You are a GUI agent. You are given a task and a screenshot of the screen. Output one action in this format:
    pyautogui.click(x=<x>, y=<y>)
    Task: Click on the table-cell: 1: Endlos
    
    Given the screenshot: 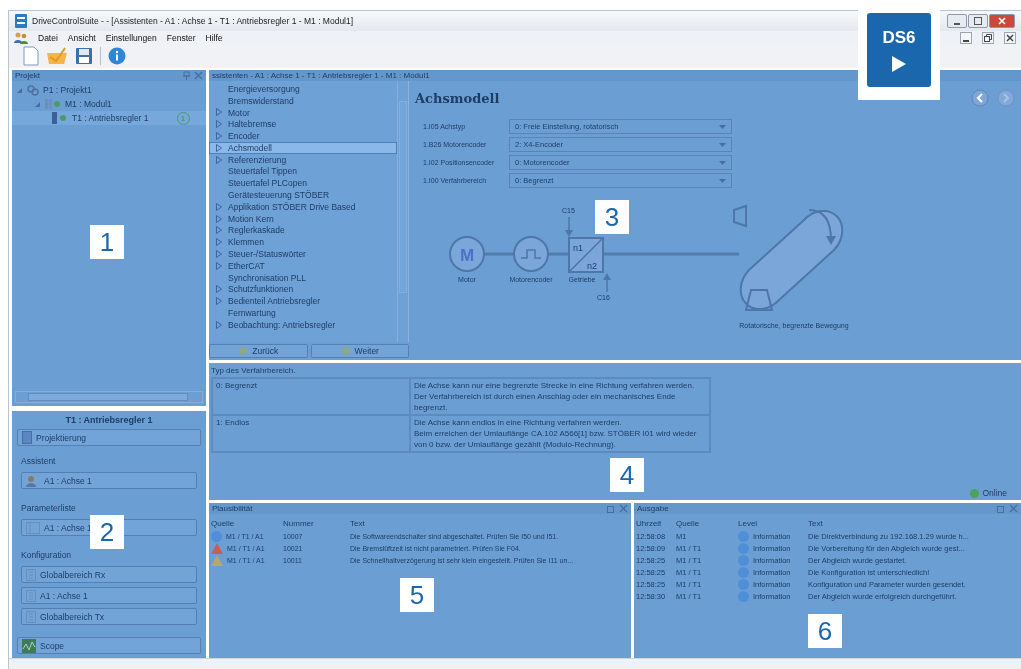 What is the action you would take?
    pyautogui.click(x=311, y=433)
    